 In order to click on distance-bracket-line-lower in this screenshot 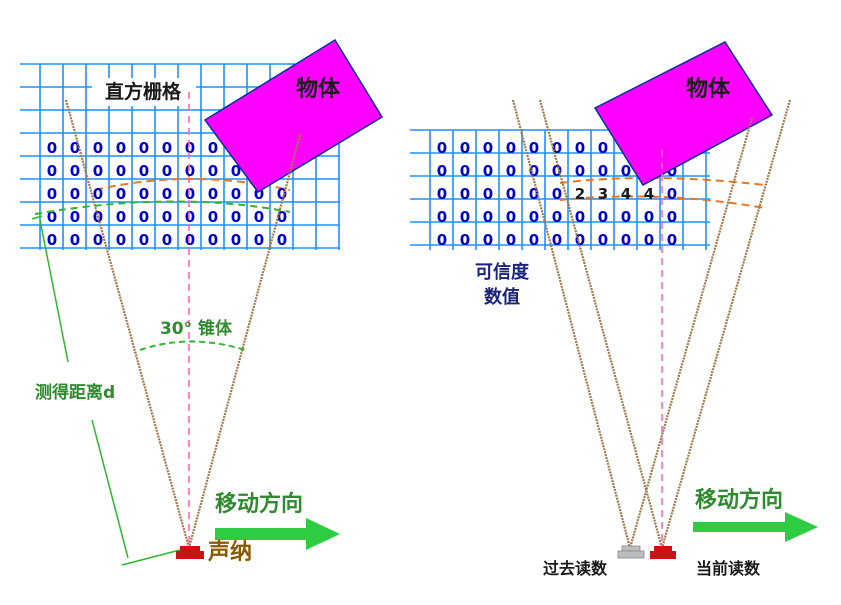, I will do `click(110, 489)`.